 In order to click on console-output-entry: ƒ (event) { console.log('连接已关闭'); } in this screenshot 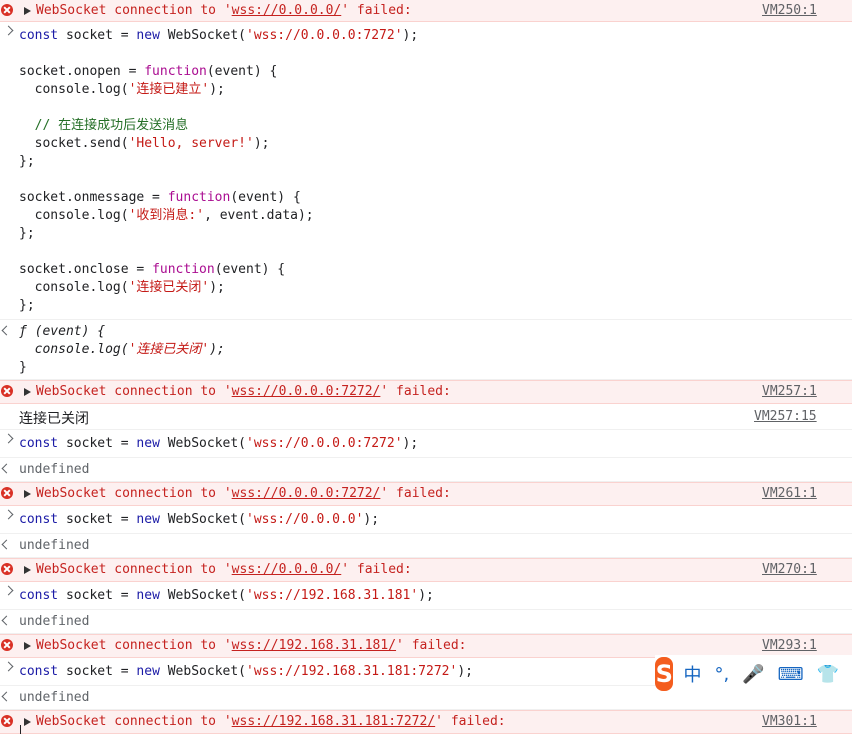, I will do `click(426, 350)`.